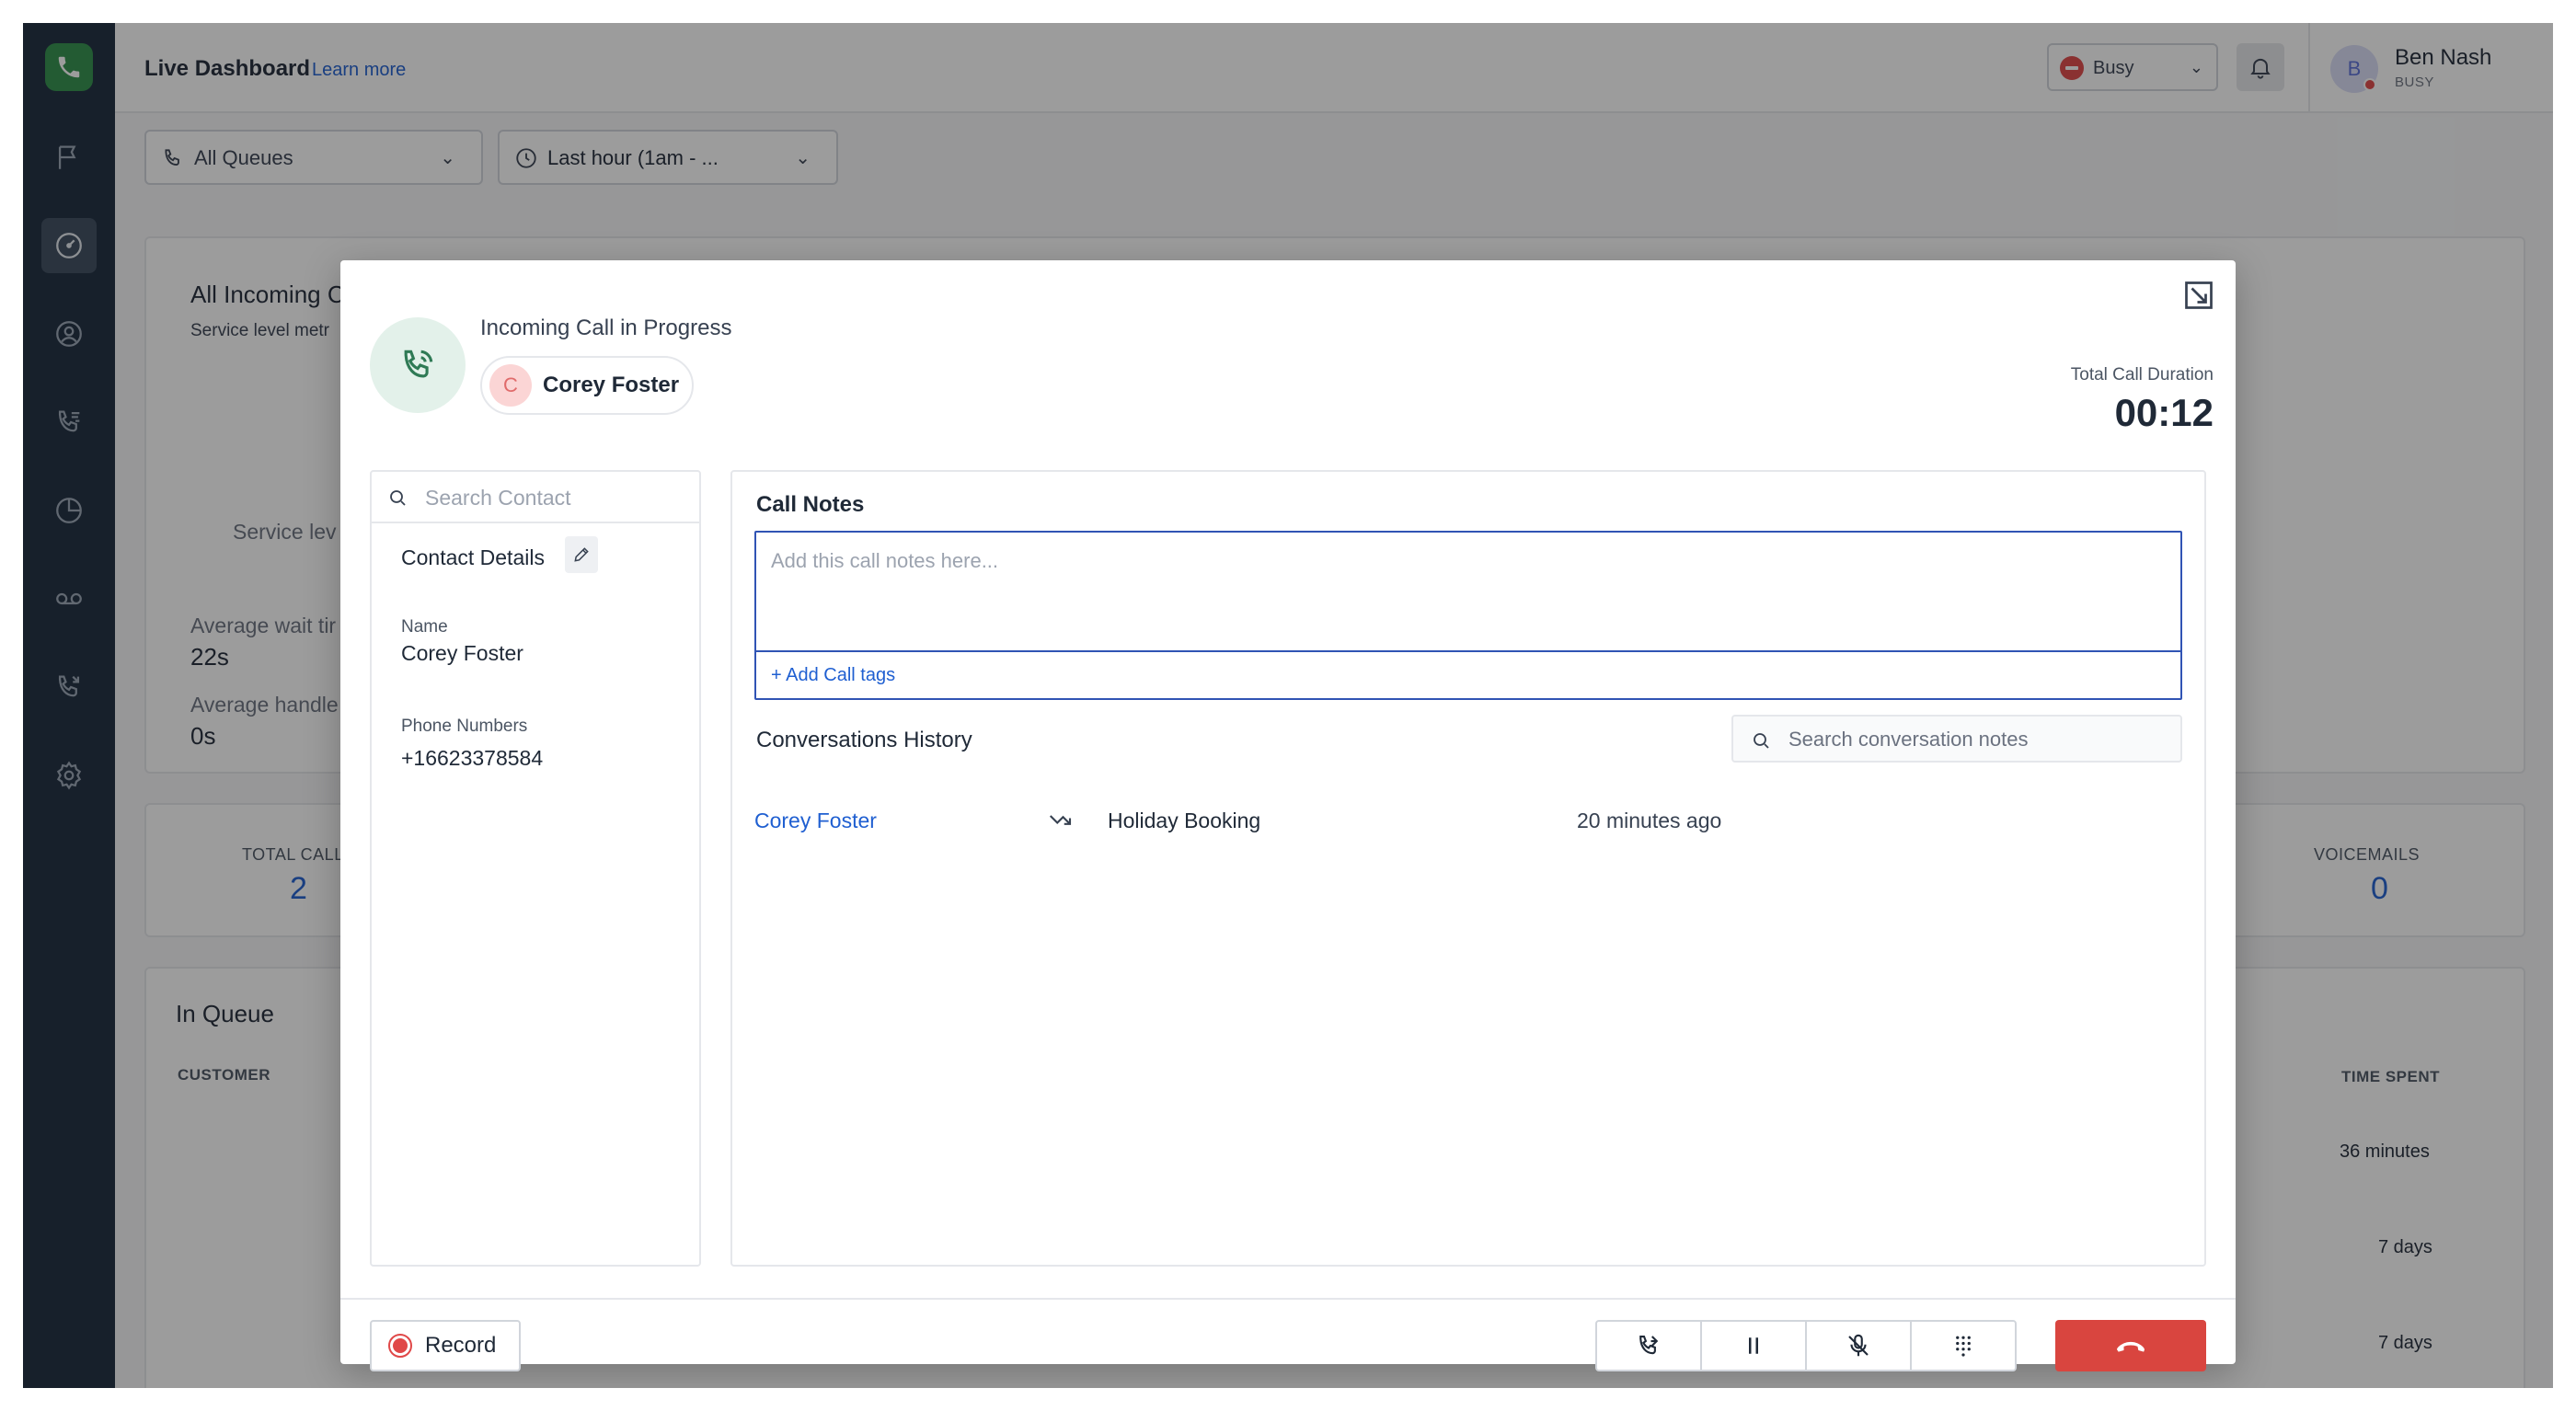 This screenshot has height=1411, width=2576. I want to click on history-search-bar, so click(1956, 739).